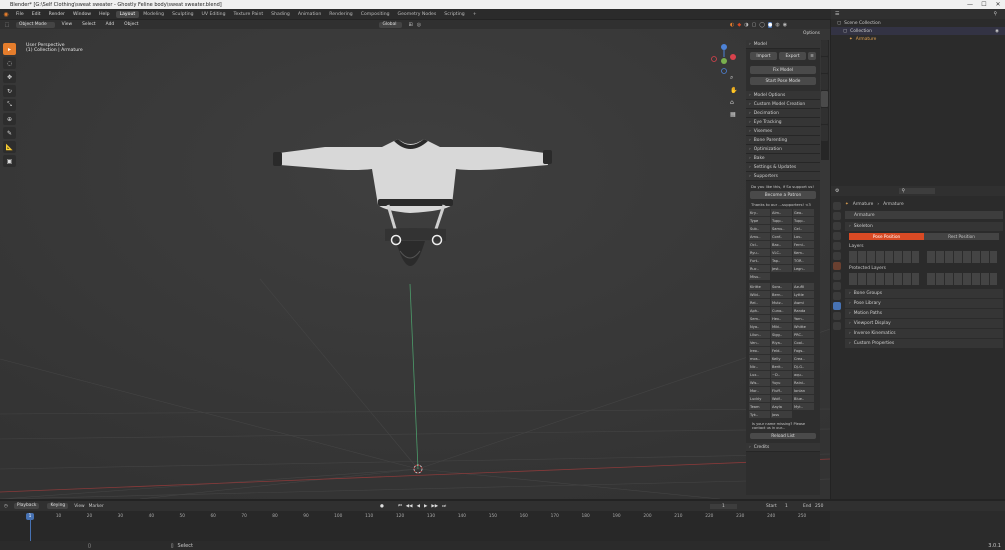 The width and height of the screenshot is (1005, 550). I want to click on shading-material-icon: ◍, so click(777, 25).